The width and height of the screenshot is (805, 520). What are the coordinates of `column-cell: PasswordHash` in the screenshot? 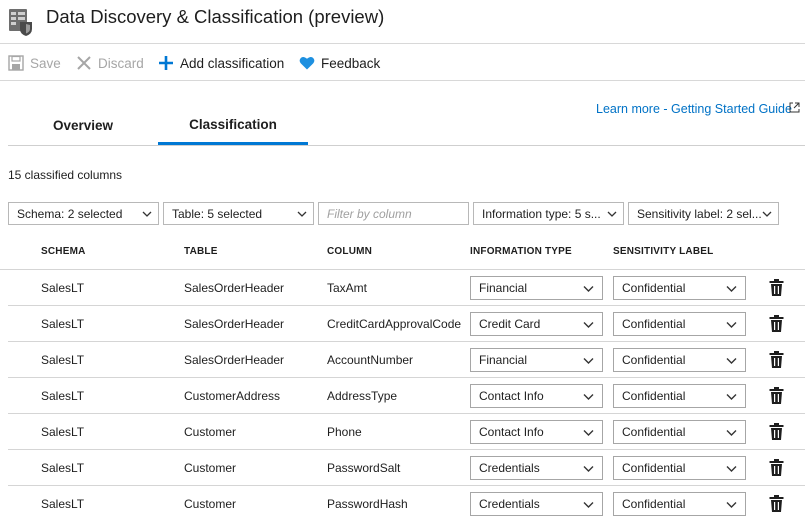 It's located at (367, 504).